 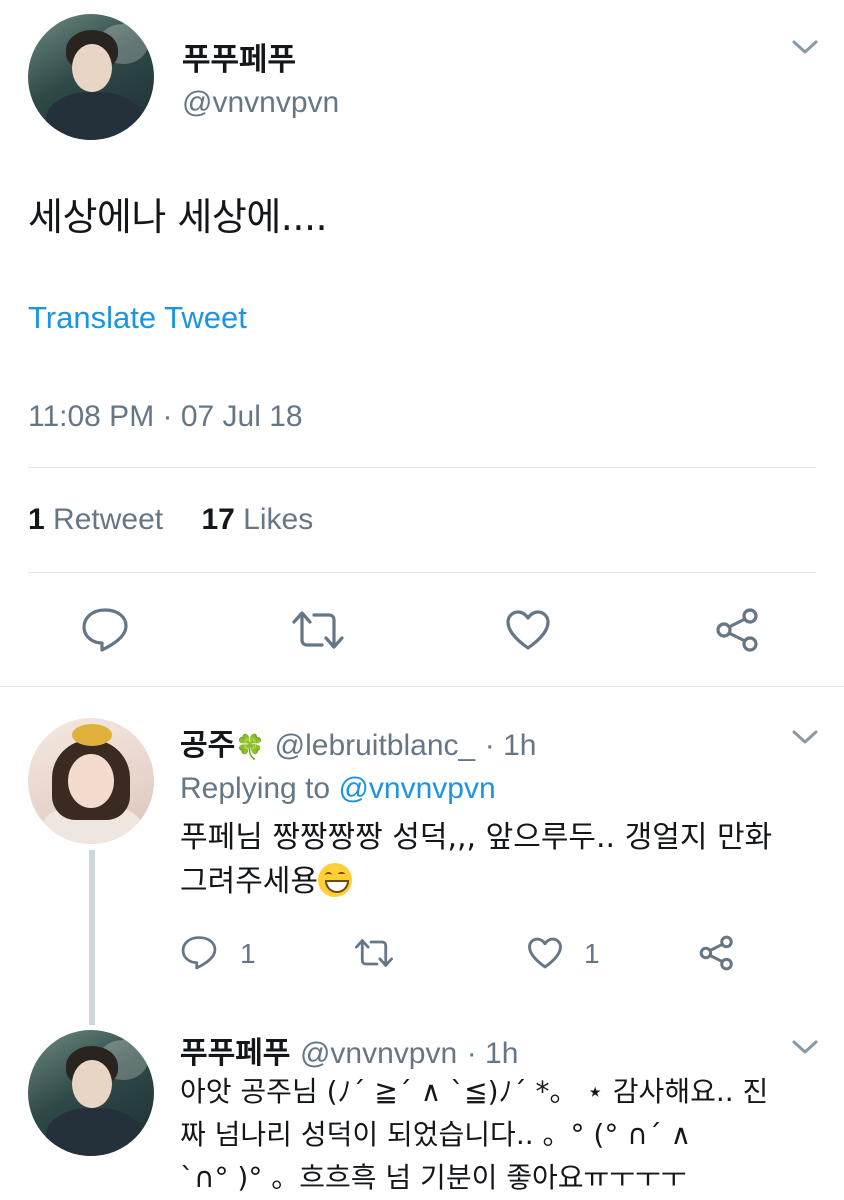 What do you see at coordinates (207, 745) in the screenshot?
I see `reply-display-name: 공주` at bounding box center [207, 745].